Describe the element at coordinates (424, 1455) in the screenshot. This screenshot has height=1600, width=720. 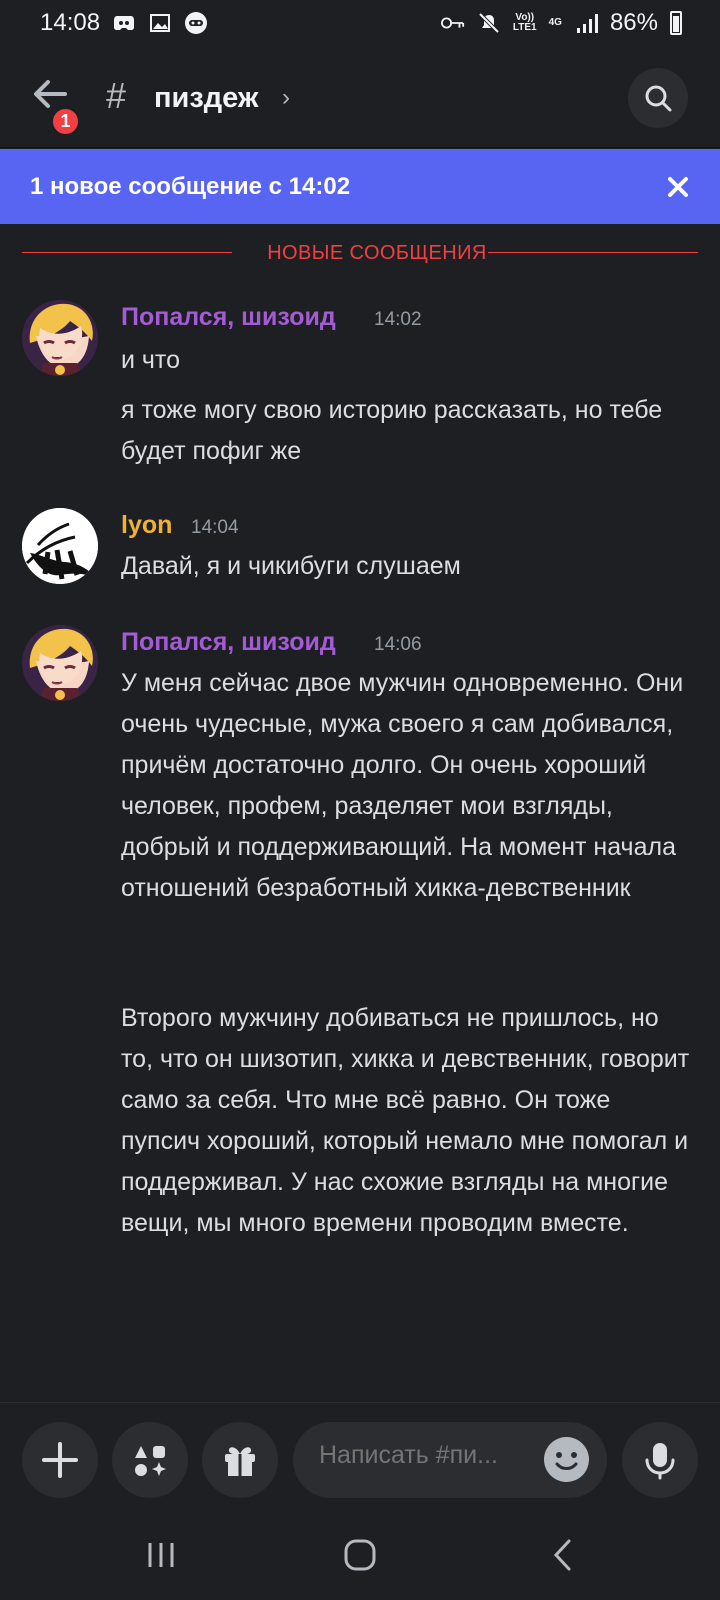
I see `message-input` at that location.